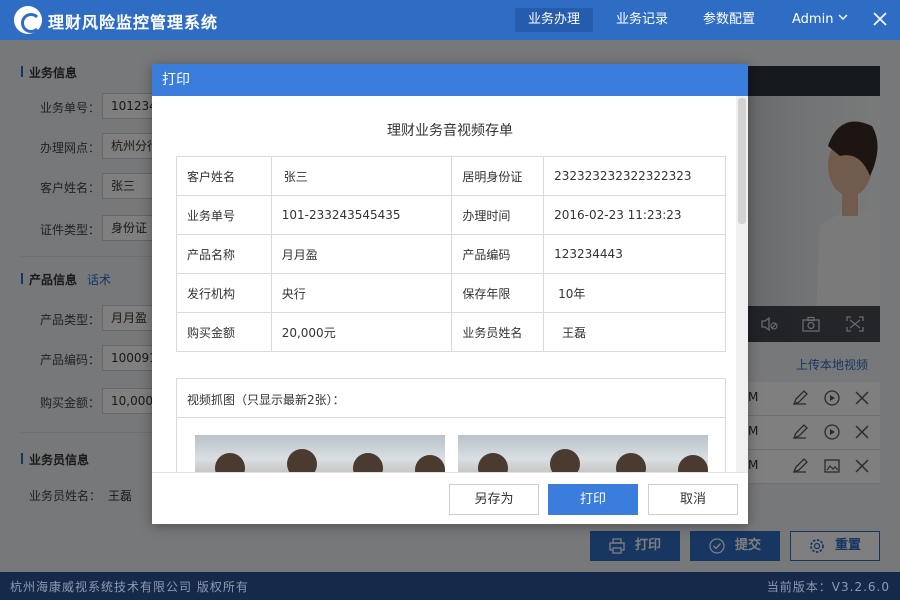 The image size is (900, 600). What do you see at coordinates (224, 332) in the screenshot?
I see `table-cell-label: 购买金额` at bounding box center [224, 332].